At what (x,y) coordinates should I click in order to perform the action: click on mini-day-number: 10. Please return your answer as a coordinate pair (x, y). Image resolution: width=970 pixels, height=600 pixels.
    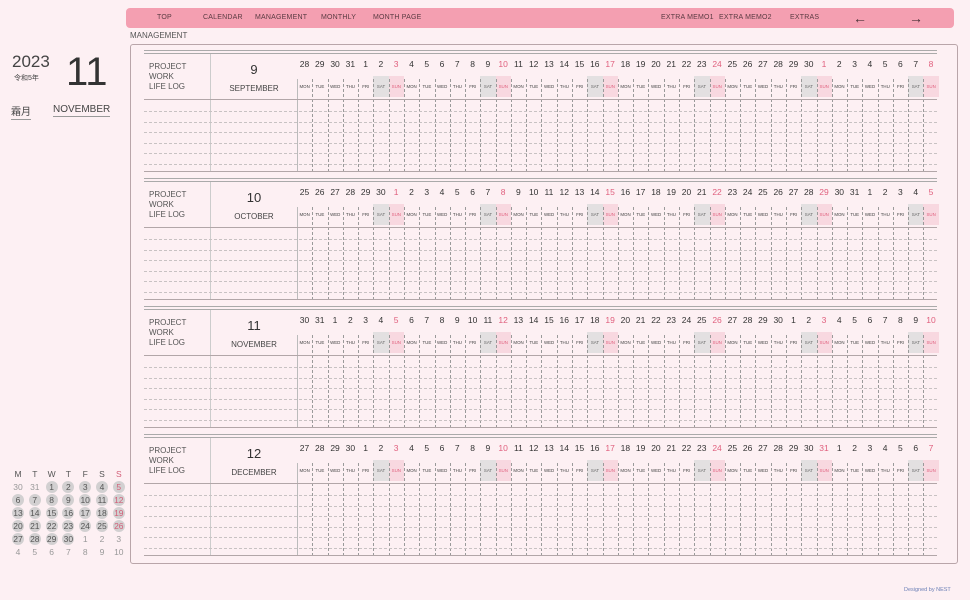
    Looking at the image, I should click on (85, 500).